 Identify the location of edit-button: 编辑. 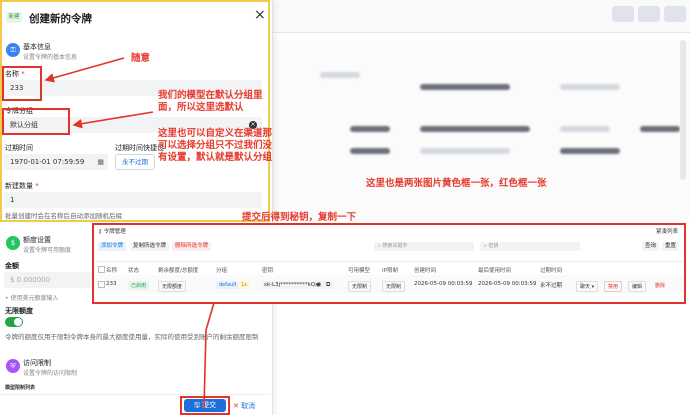
(637, 286).